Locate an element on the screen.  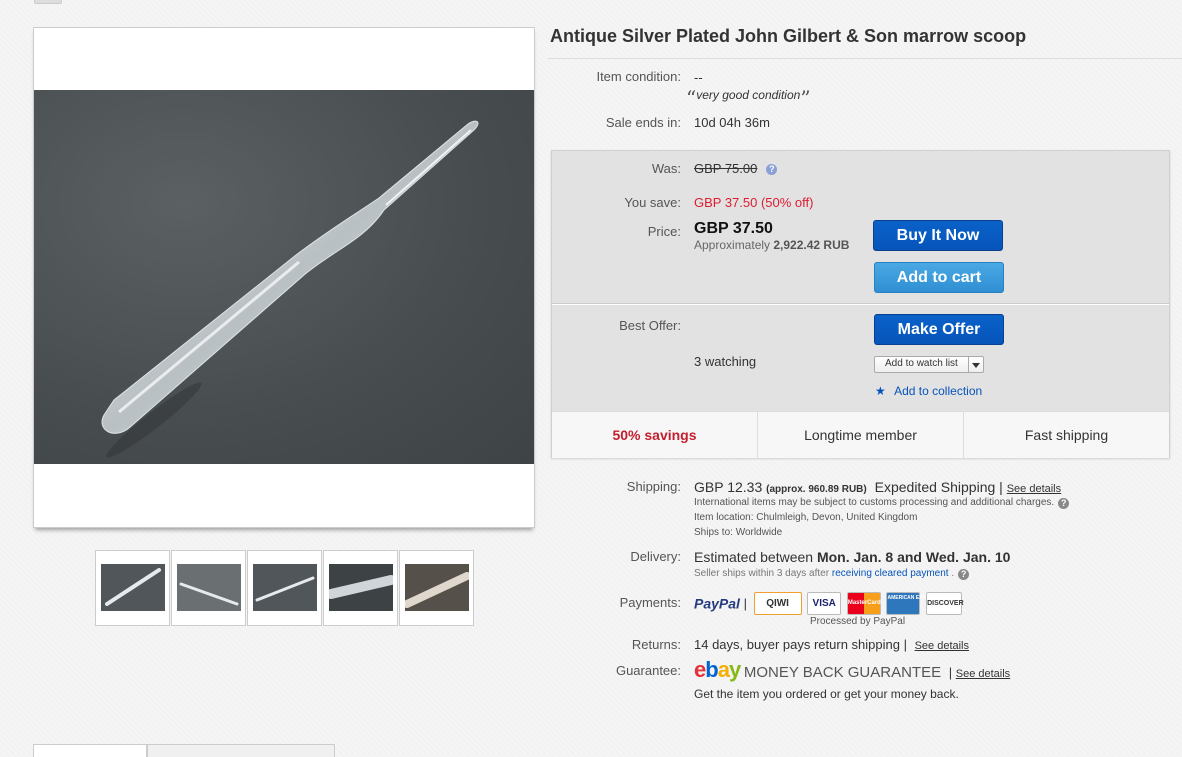
delivery-label: Delivery: is located at coordinates (655, 556).